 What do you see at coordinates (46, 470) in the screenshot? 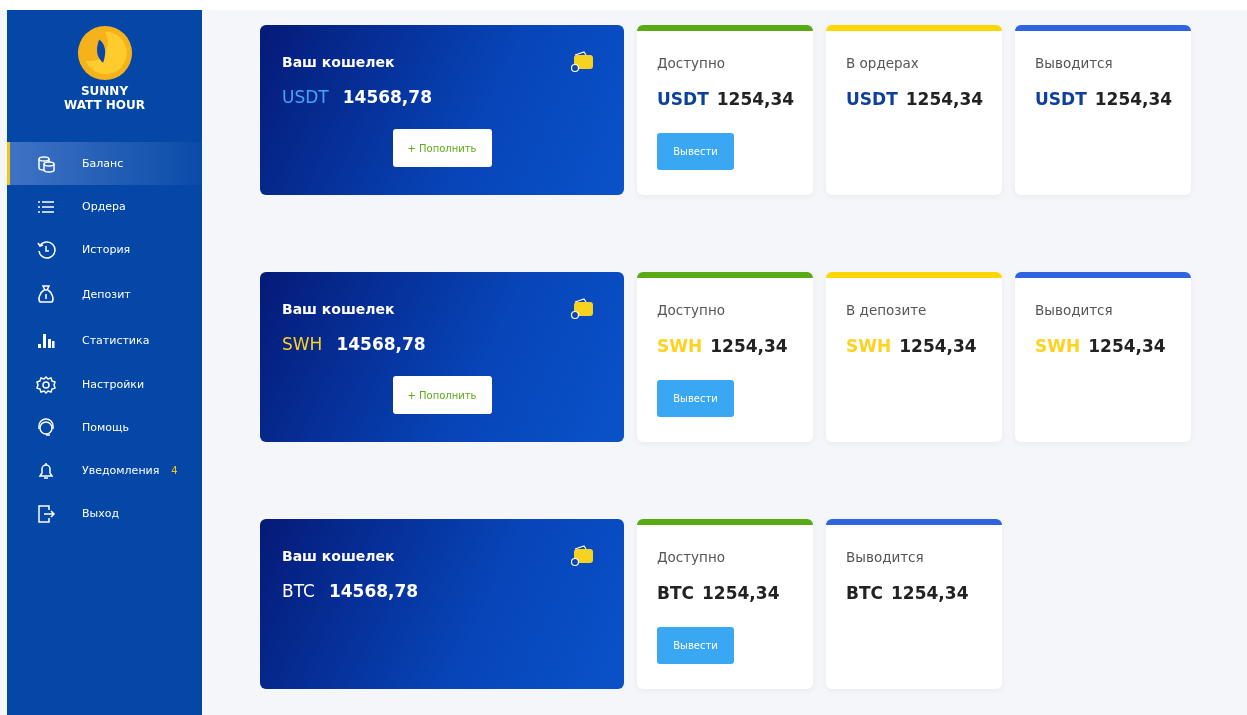
I see `bell-icon` at bounding box center [46, 470].